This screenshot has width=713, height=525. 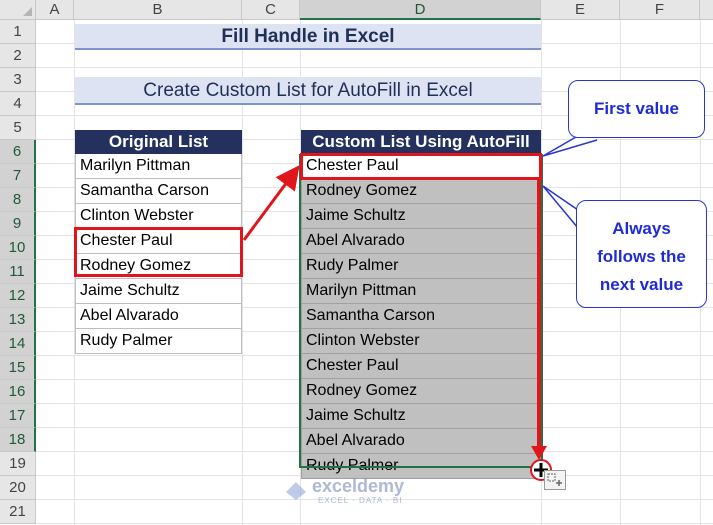 I want to click on callout-line: follows the, so click(x=641, y=256).